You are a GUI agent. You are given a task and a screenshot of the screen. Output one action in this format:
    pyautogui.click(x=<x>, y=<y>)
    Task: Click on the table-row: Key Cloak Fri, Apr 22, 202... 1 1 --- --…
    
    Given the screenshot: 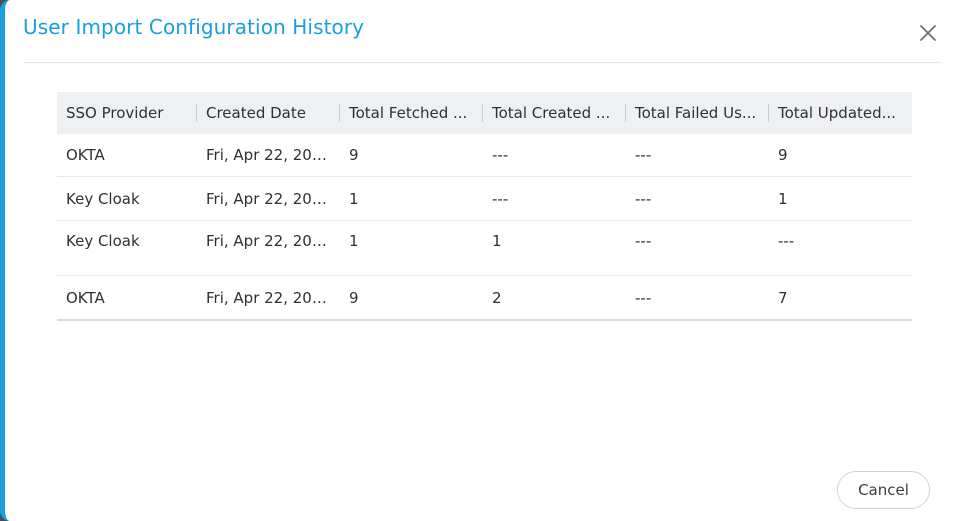 What is the action you would take?
    pyautogui.click(x=484, y=248)
    